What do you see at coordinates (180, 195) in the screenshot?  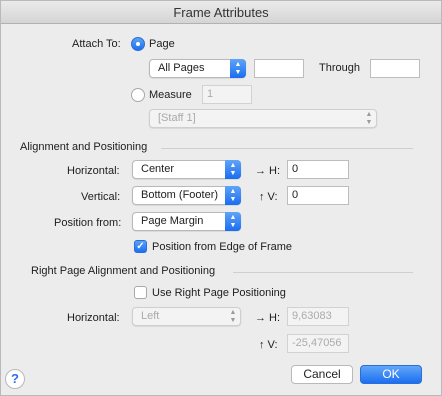 I see `vertical-popup-value: Bottom (Footer)` at bounding box center [180, 195].